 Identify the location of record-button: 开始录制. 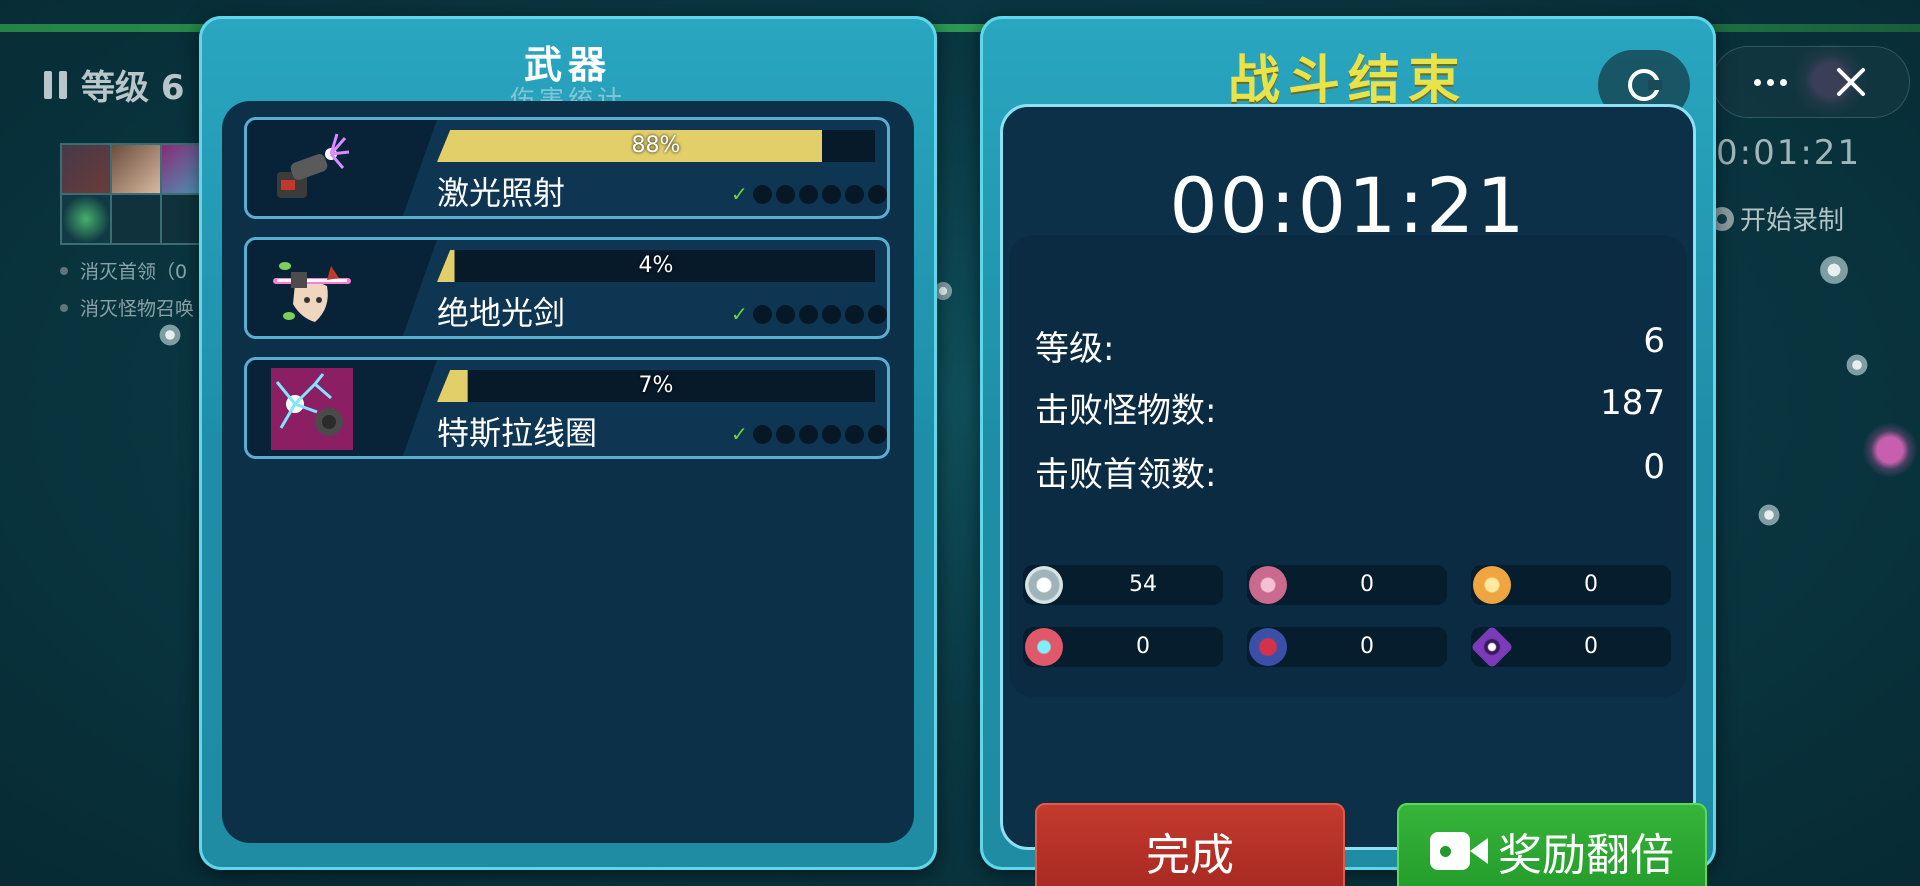
(1777, 218).